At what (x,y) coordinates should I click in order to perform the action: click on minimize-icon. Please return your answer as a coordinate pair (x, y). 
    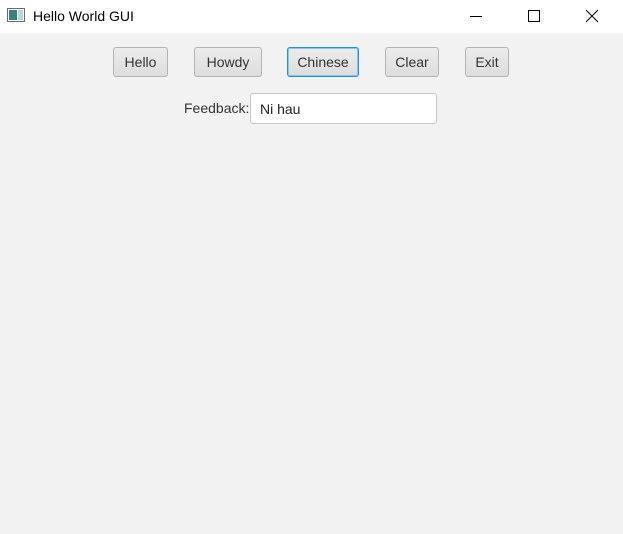
    Looking at the image, I should click on (476, 16).